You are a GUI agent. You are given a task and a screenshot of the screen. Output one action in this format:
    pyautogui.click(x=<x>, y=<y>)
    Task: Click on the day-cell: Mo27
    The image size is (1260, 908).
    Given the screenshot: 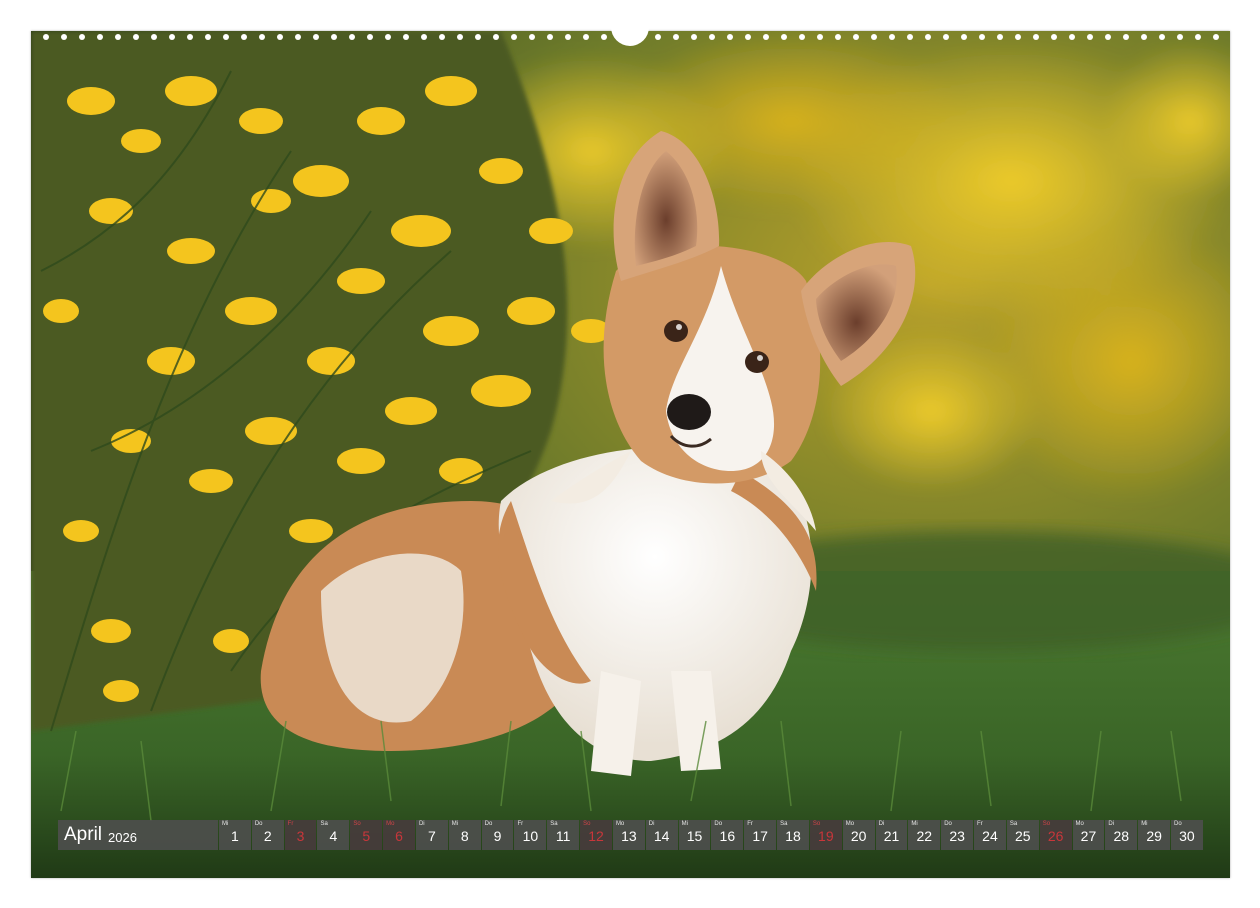 What is the action you would take?
    pyautogui.click(x=1089, y=835)
    